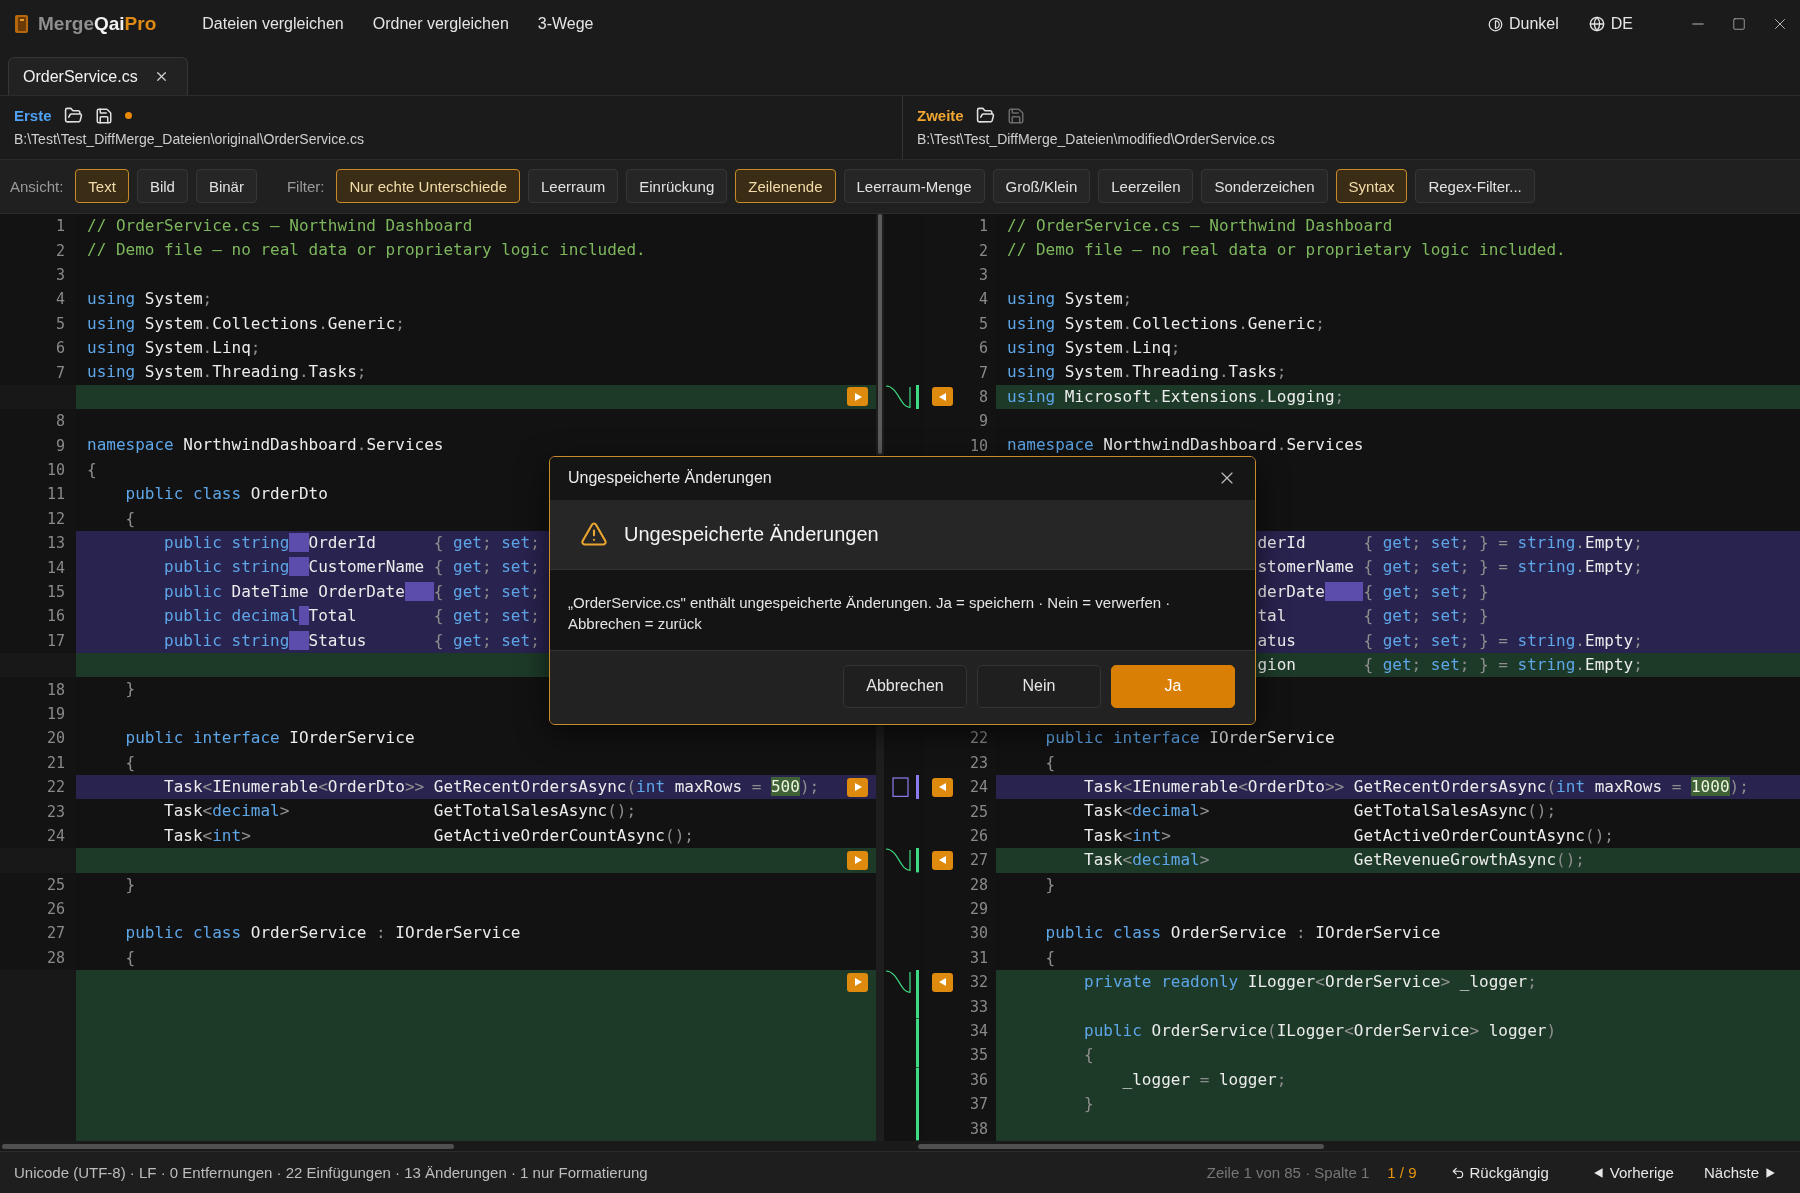 The image size is (1800, 1193). I want to click on dialog-title: Ungespeicherte Änderungen, so click(670, 478).